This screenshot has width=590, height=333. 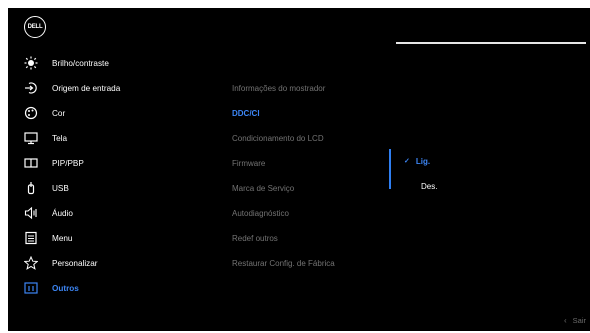 What do you see at coordinates (312, 188) in the screenshot?
I see `submenu-item-marca-de-servico: Marca de Serviço` at bounding box center [312, 188].